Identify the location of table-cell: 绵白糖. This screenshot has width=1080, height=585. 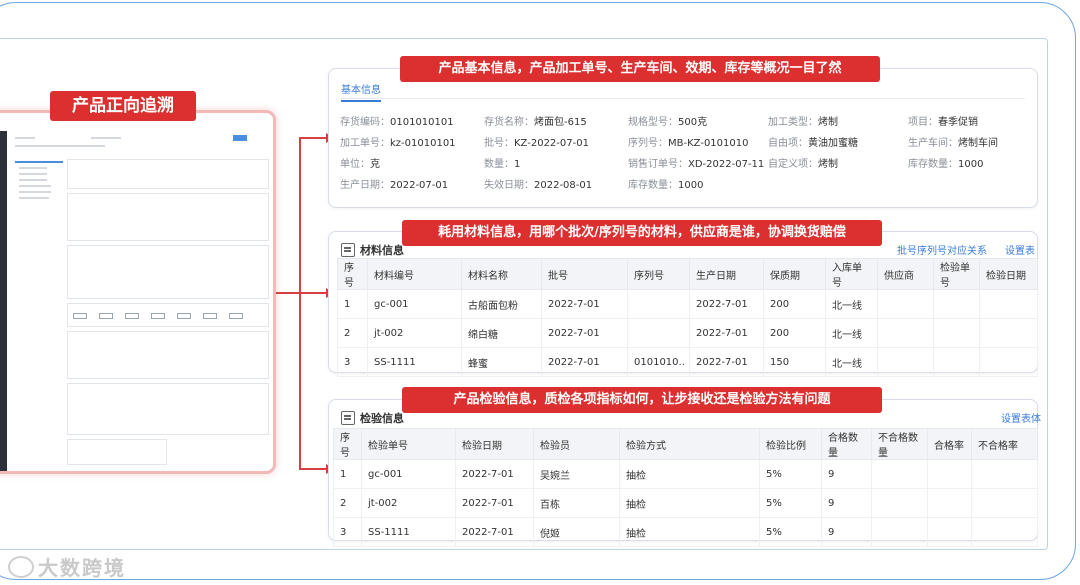
(501, 333).